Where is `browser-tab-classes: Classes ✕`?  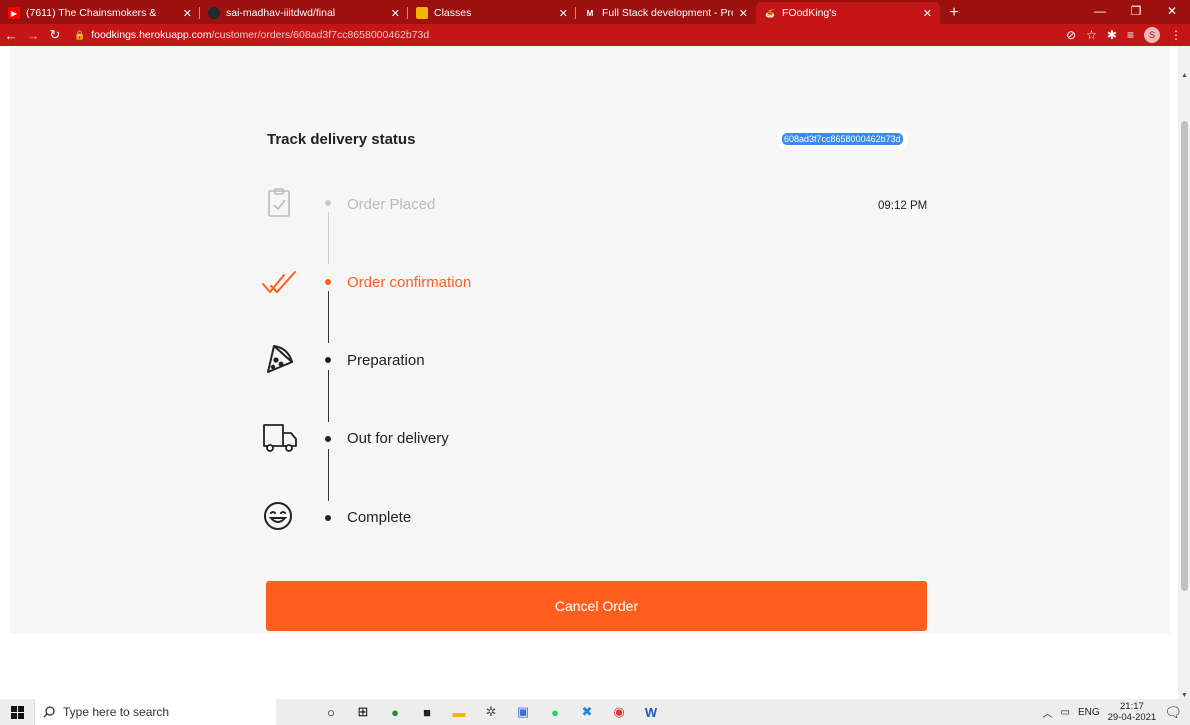
browser-tab-classes: Classes ✕ is located at coordinates (492, 13).